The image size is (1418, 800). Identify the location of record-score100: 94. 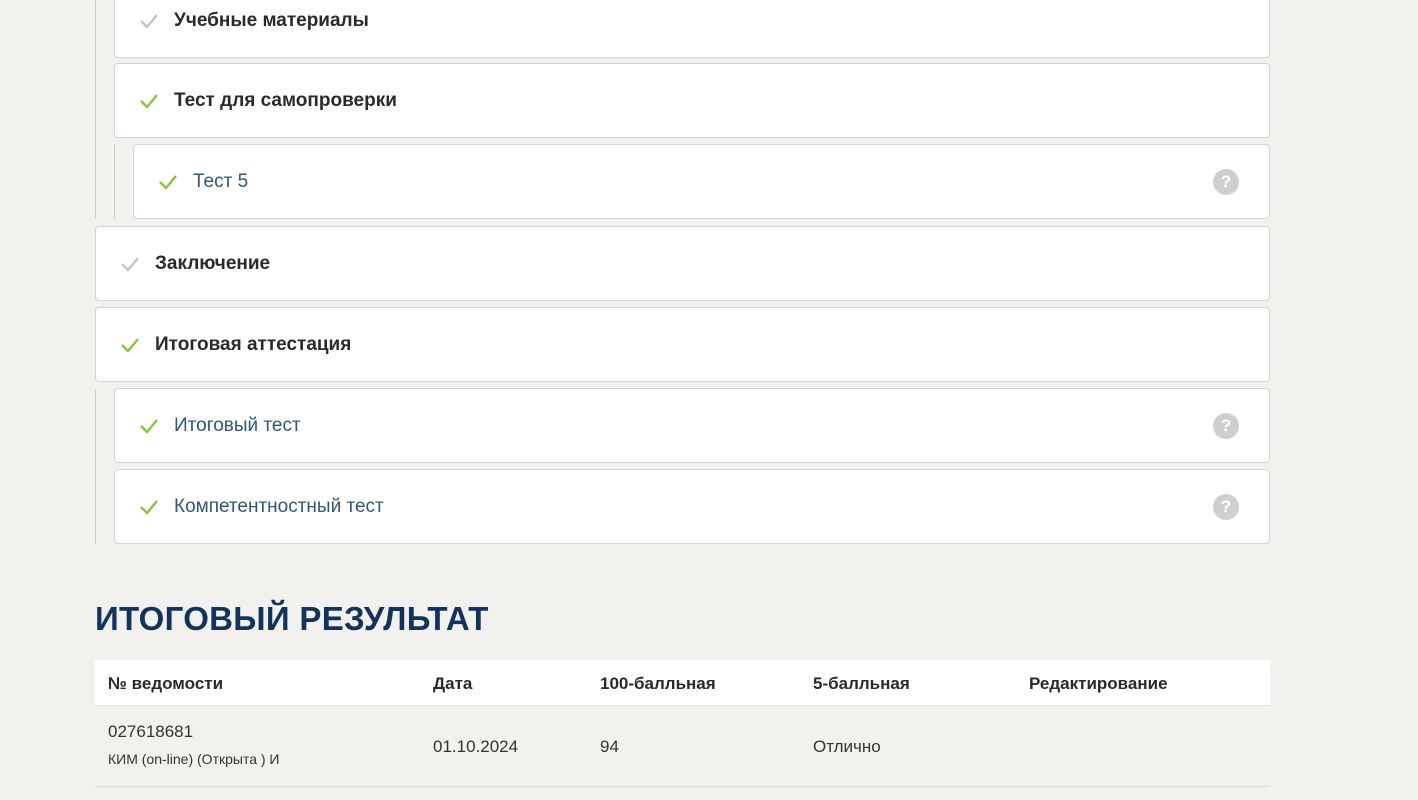
(609, 746).